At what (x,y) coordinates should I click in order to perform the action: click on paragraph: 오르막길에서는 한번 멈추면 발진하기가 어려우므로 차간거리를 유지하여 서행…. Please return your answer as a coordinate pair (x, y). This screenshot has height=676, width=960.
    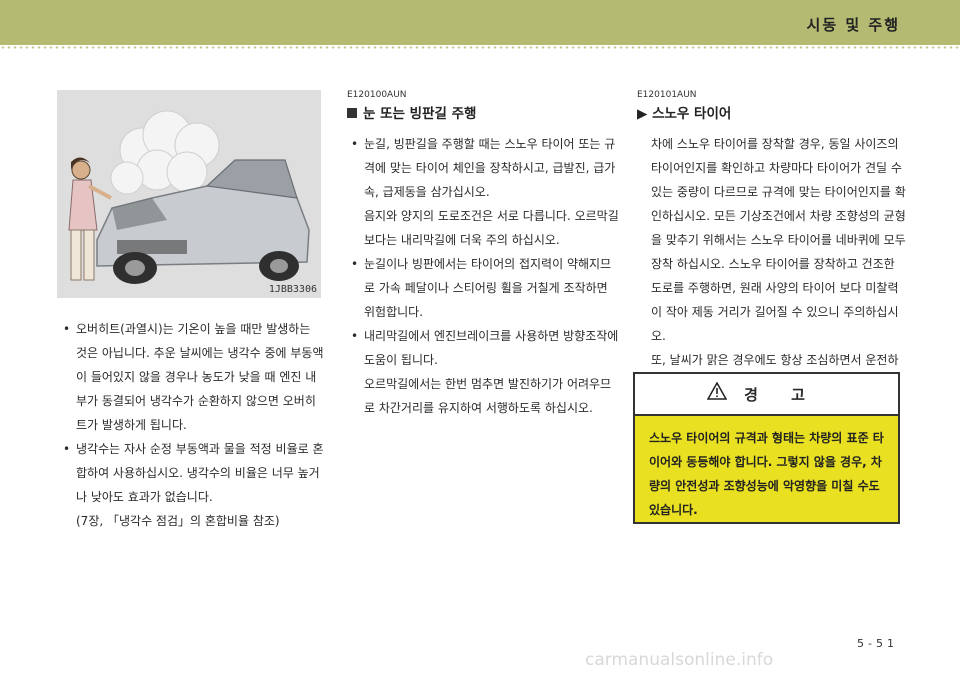
    Looking at the image, I should click on (488, 396).